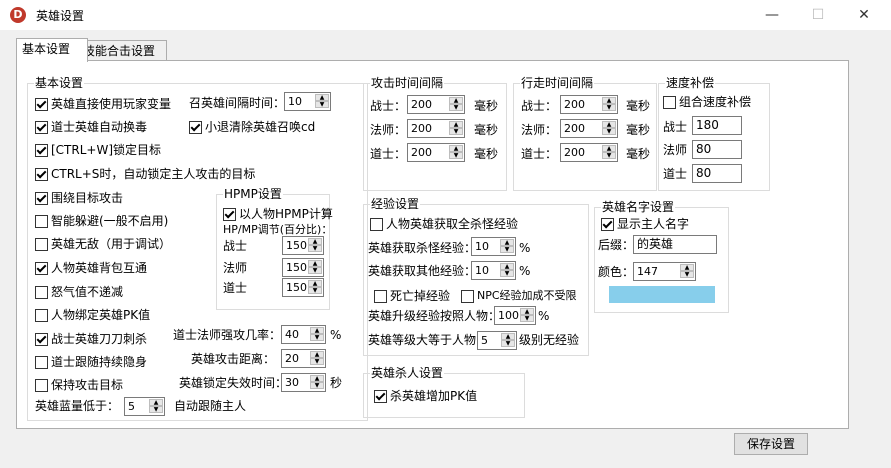  Describe the element at coordinates (52, 50) in the screenshot. I see `tab-basic-settings: 基本设置` at that location.